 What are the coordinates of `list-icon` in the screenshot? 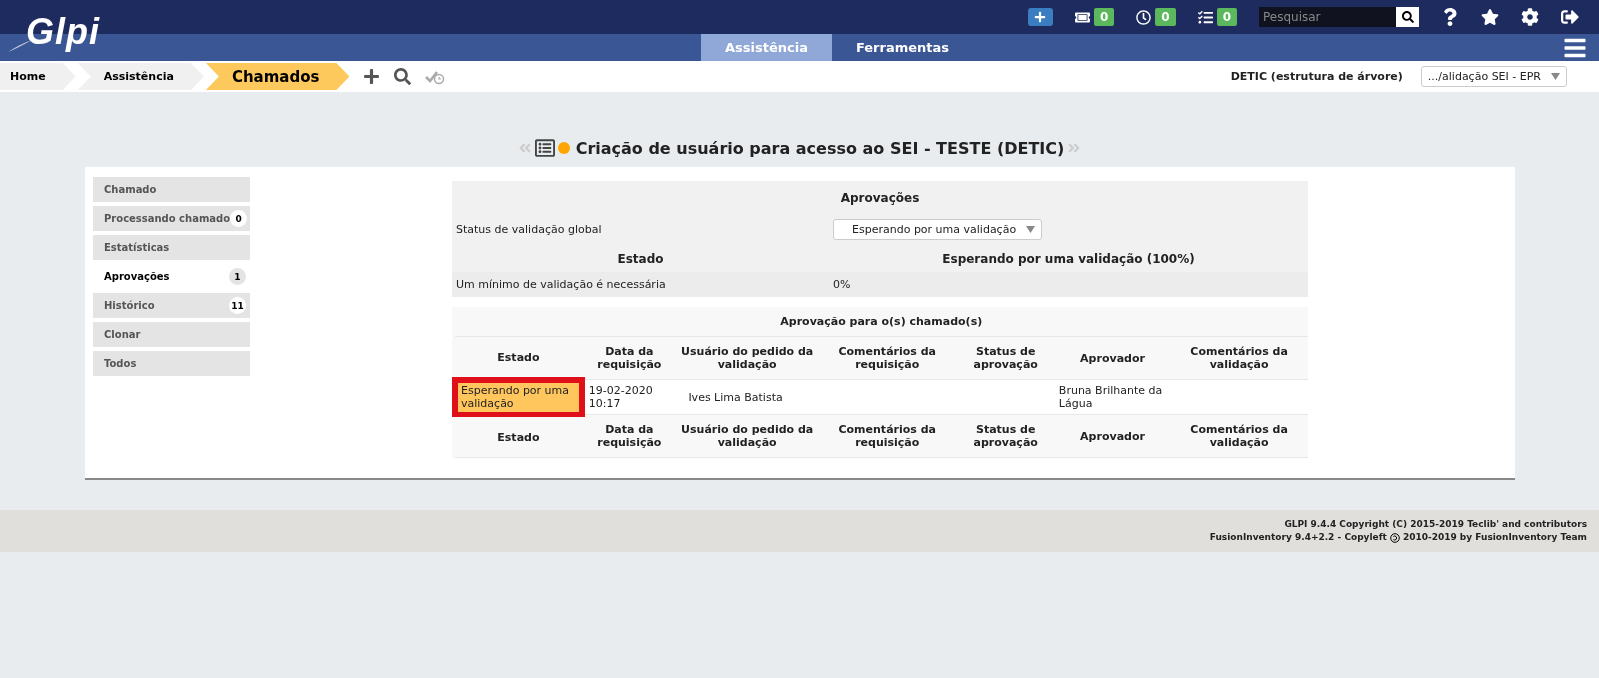 It's located at (544, 148).